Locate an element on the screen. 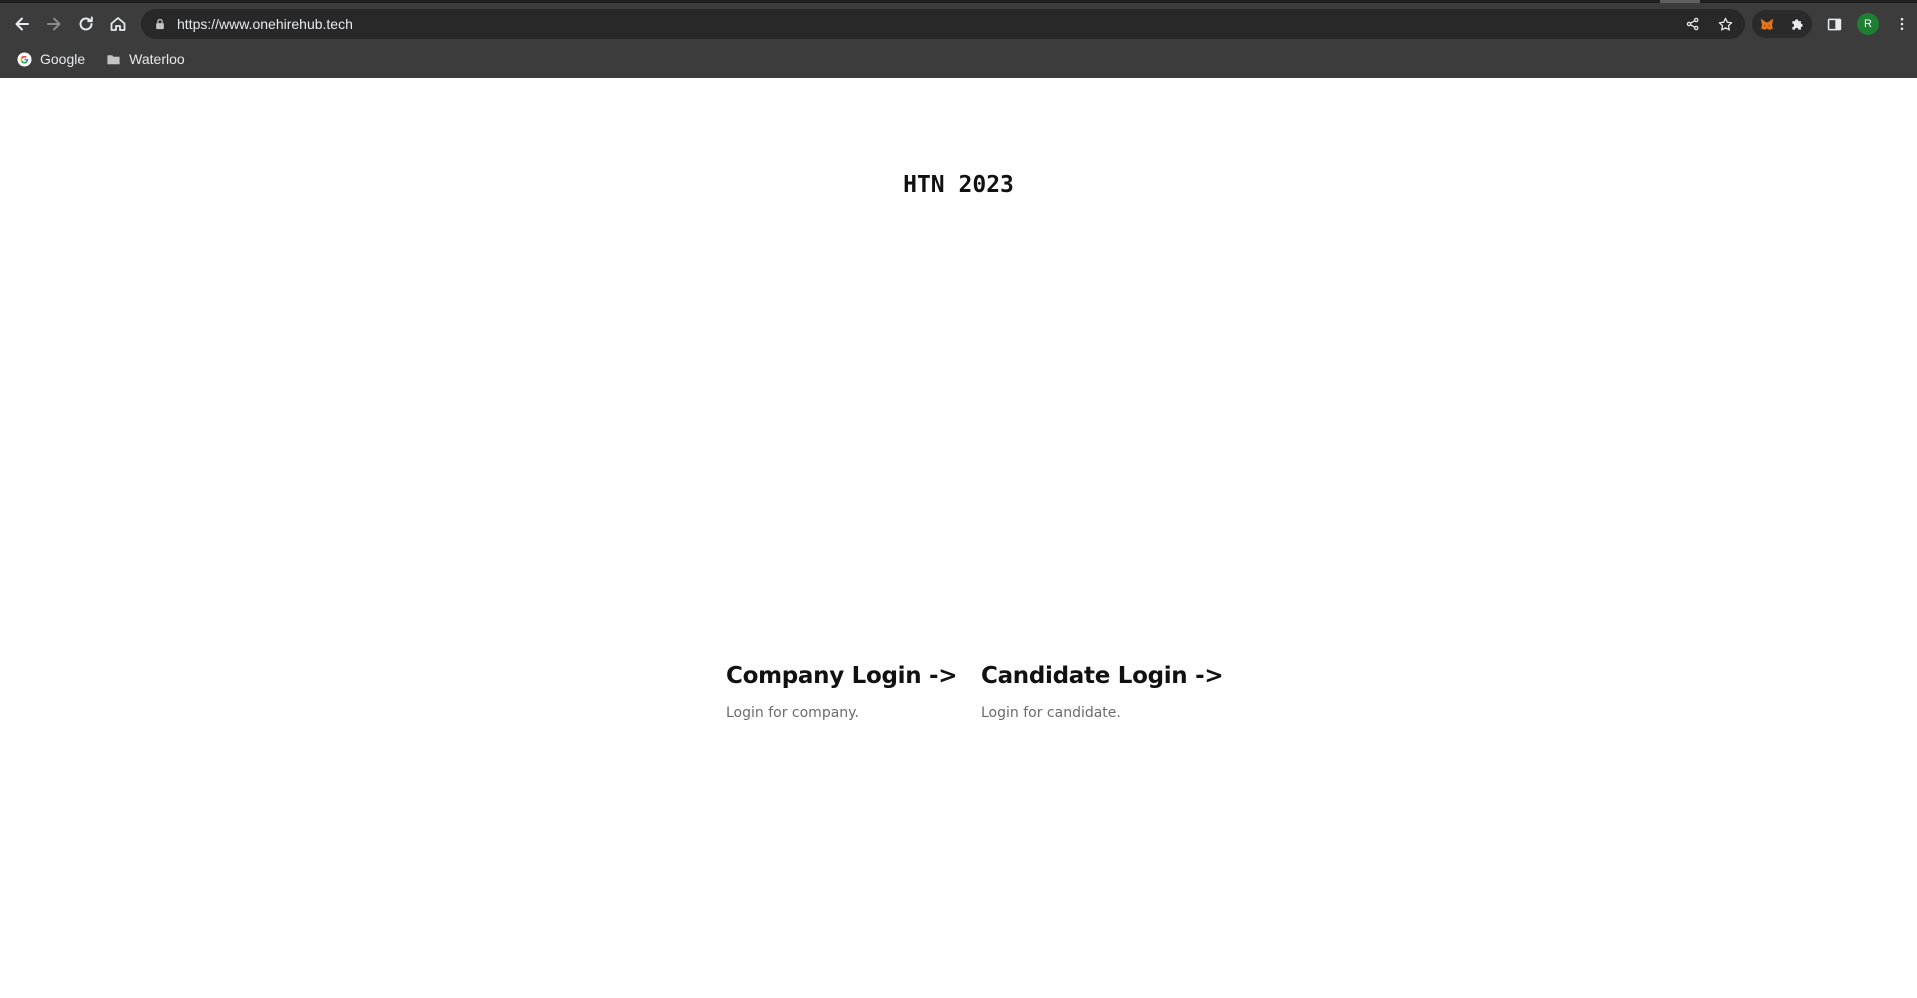 This screenshot has width=1917, height=998. home-button is located at coordinates (118, 24).